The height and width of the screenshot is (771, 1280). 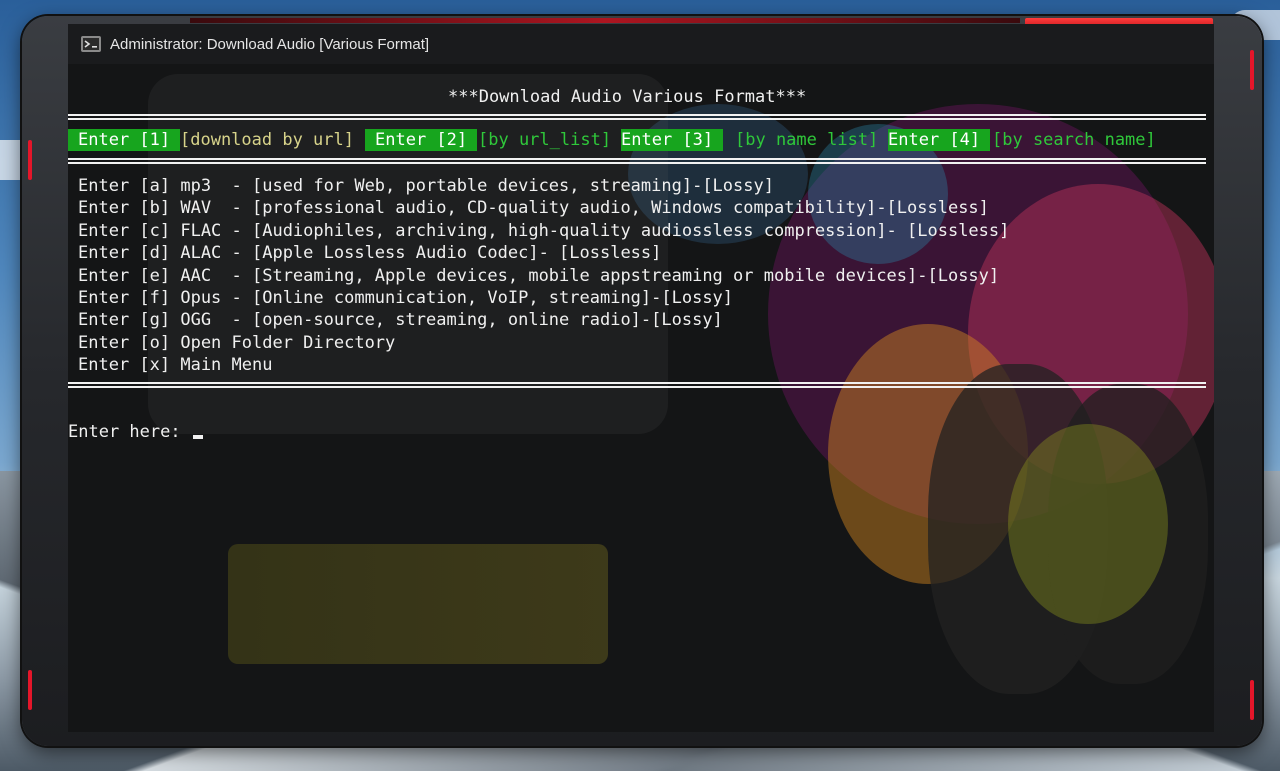 I want to click on menu-item-open-folder: Enter [o] Open Folder Directory, so click(x=237, y=342).